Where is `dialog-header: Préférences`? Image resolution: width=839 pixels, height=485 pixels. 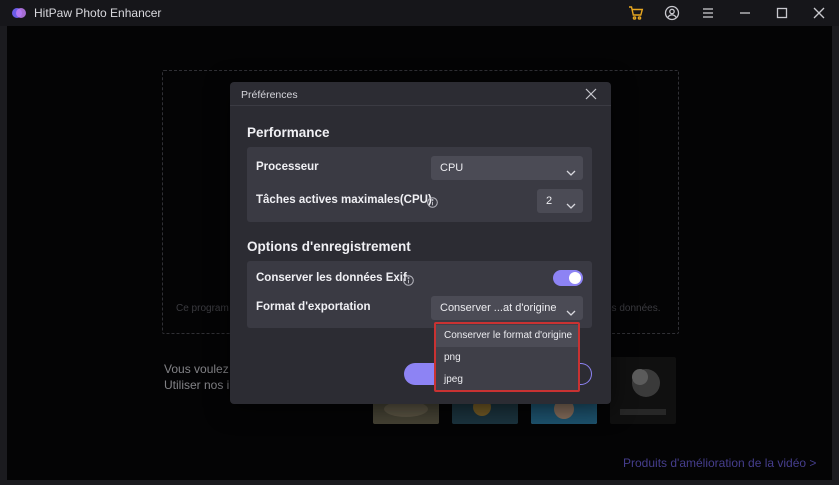
dialog-header: Préférences is located at coordinates (420, 94).